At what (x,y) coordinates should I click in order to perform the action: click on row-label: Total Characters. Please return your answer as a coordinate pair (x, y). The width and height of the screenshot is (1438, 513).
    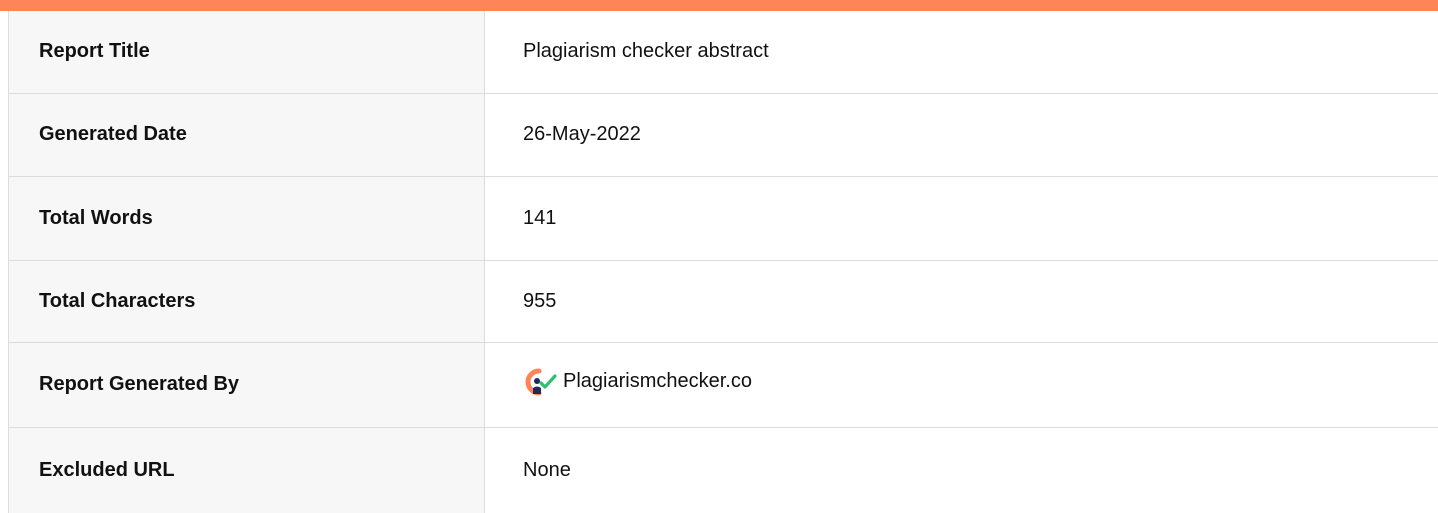
    Looking at the image, I should click on (246, 301).